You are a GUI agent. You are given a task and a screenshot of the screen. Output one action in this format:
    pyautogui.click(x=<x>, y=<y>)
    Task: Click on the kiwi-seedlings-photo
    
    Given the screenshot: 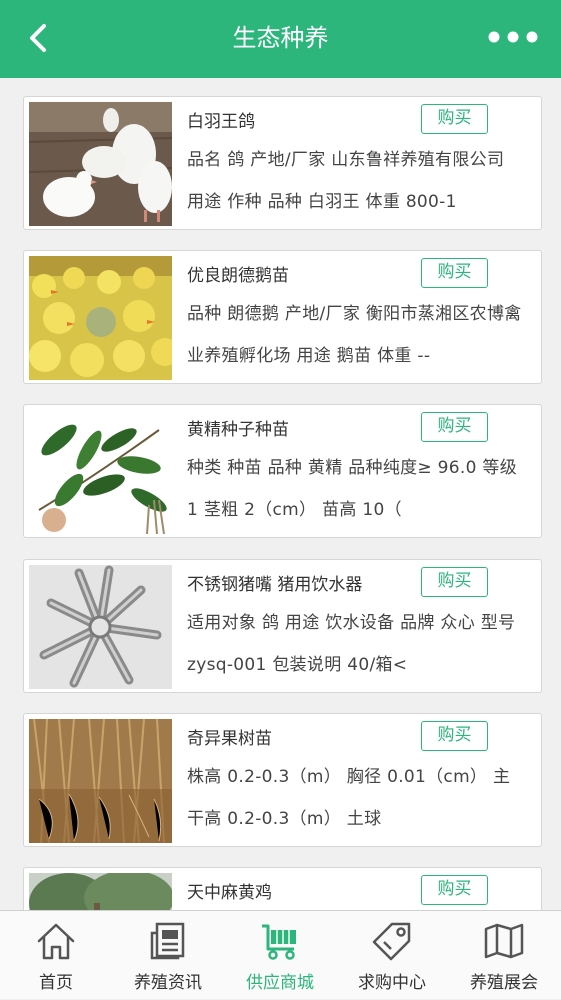 What is the action you would take?
    pyautogui.click(x=100, y=781)
    